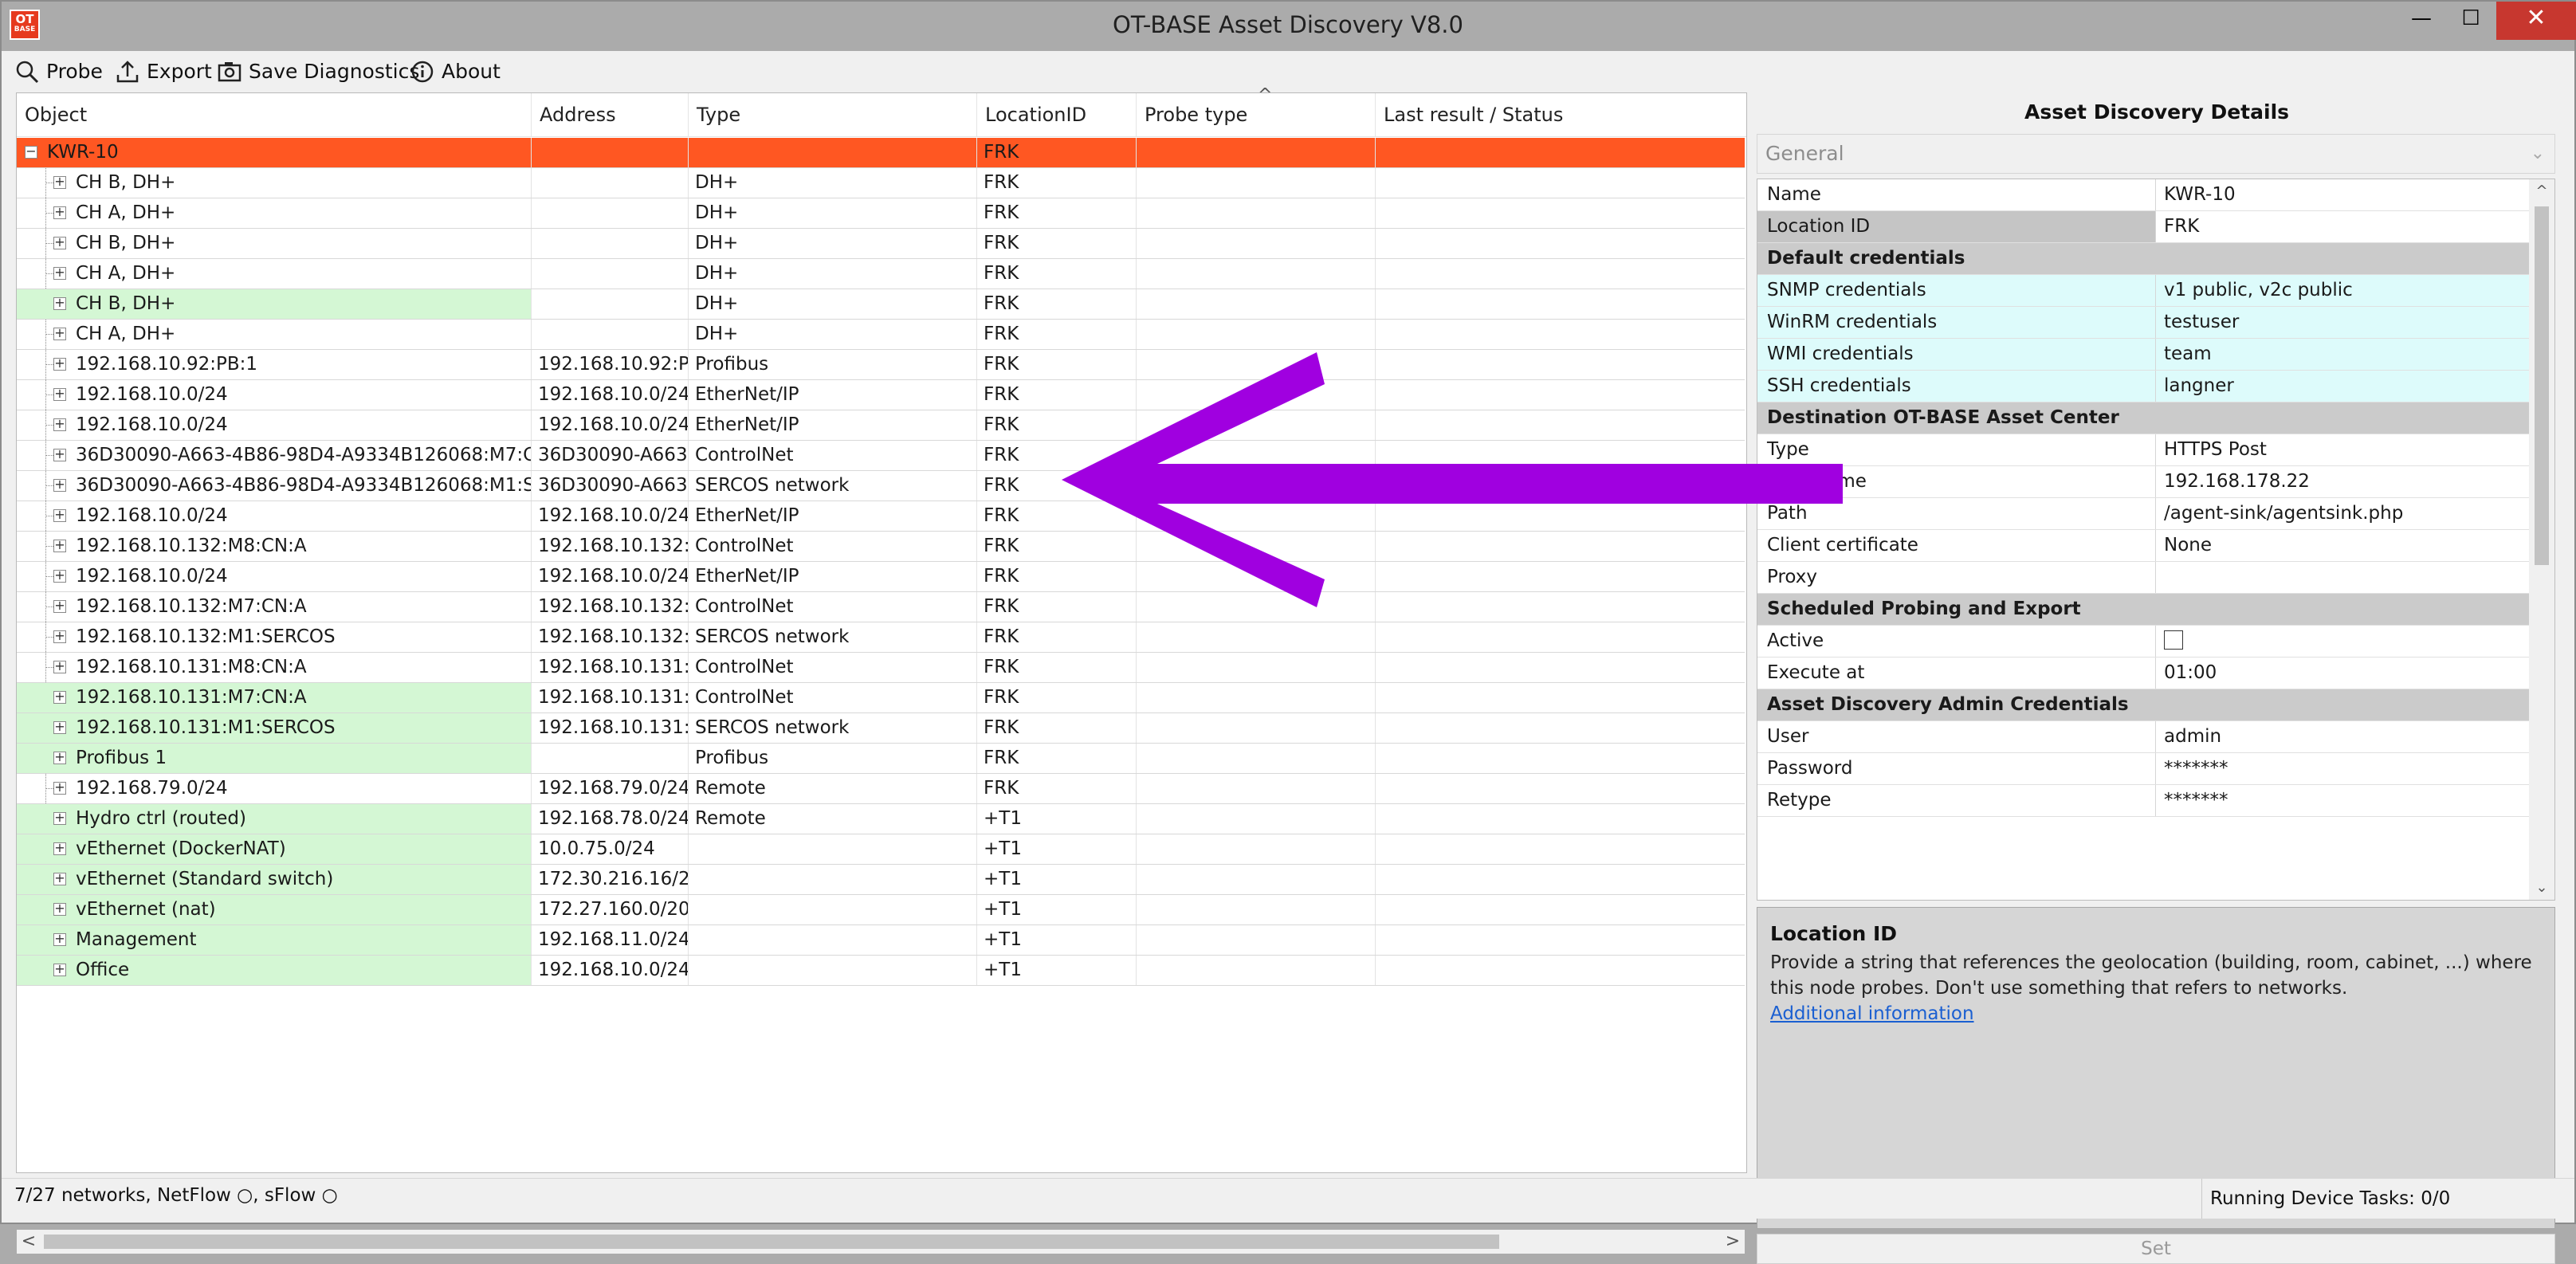  I want to click on table-row: vEthernet (nat) 172.27.160.0/20 +T1 +, so click(881, 910).